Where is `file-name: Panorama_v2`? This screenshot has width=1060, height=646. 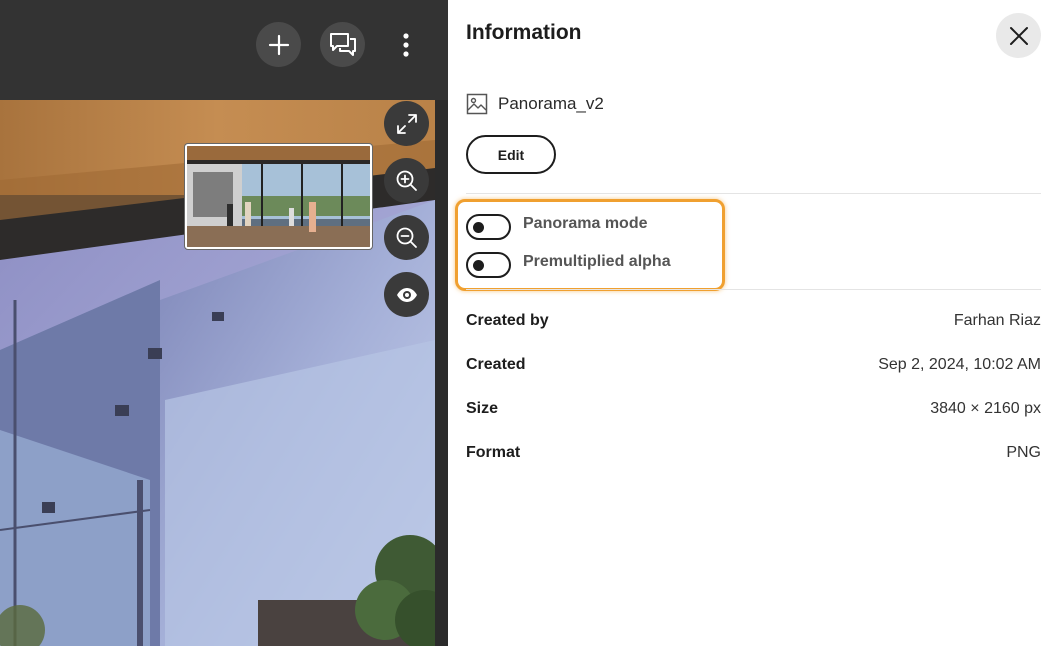
file-name: Panorama_v2 is located at coordinates (551, 103).